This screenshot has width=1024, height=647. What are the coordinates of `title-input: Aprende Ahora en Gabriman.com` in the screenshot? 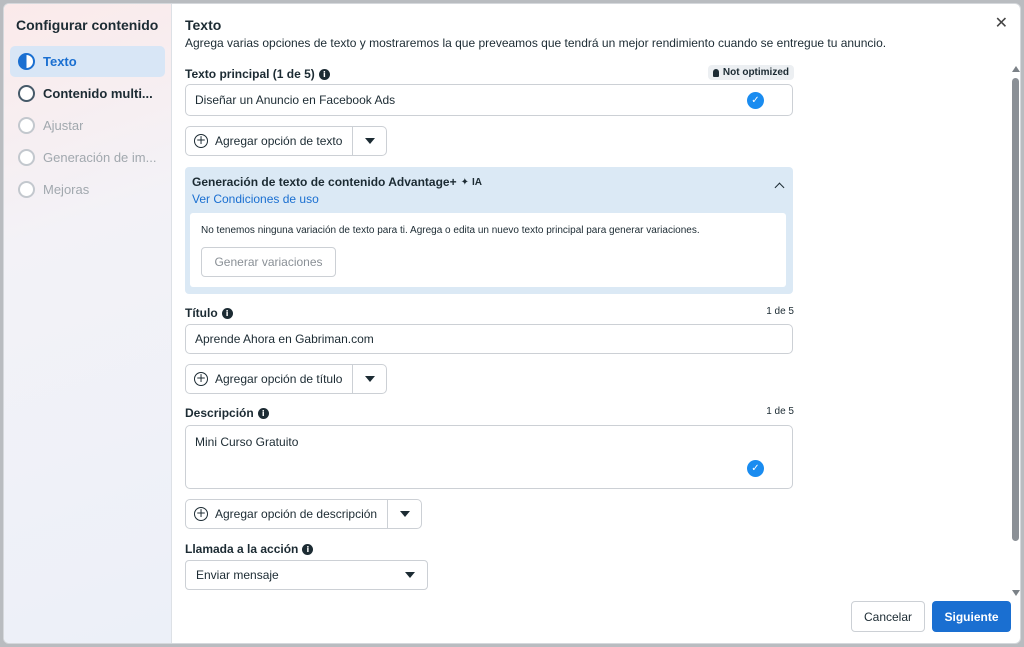 It's located at (489, 339).